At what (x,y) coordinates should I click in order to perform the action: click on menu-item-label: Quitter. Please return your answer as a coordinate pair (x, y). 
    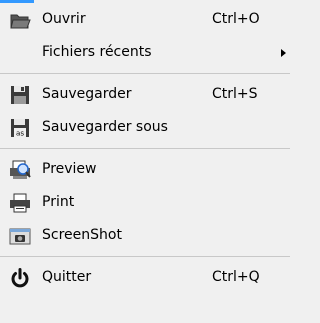
    Looking at the image, I should click on (67, 277).